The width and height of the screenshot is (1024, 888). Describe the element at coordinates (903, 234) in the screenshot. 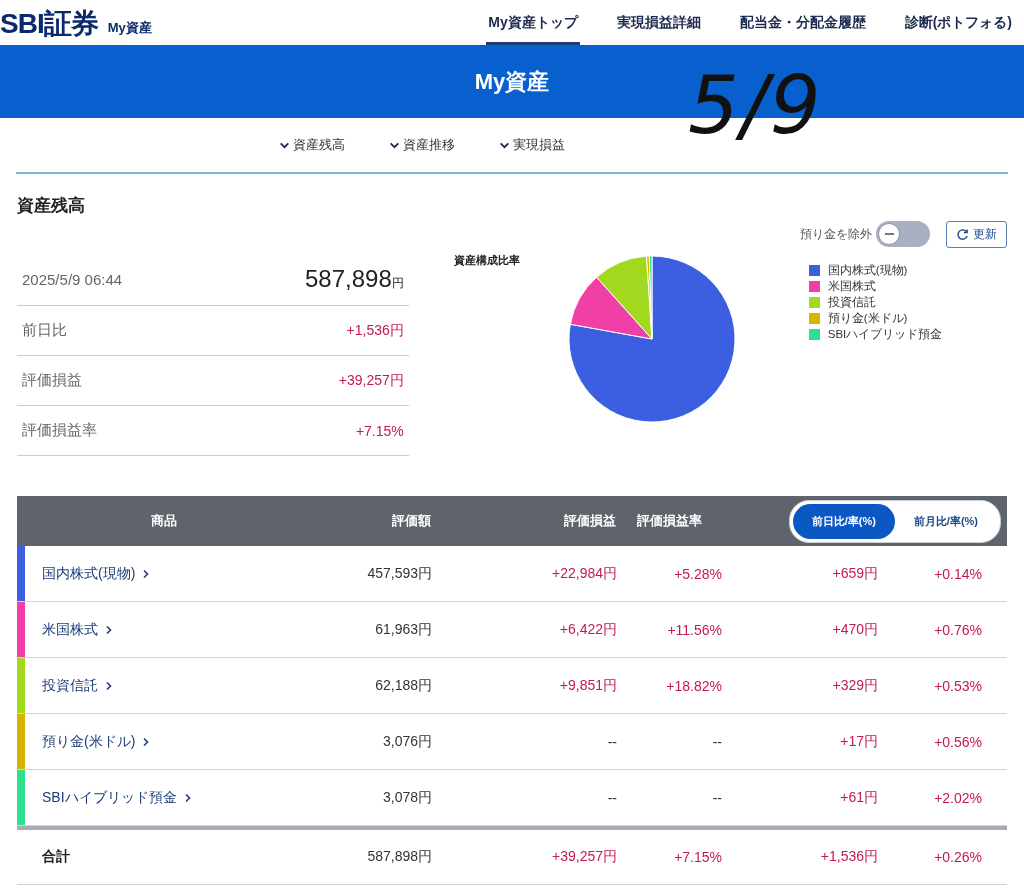

I see `toggle-switch` at that location.